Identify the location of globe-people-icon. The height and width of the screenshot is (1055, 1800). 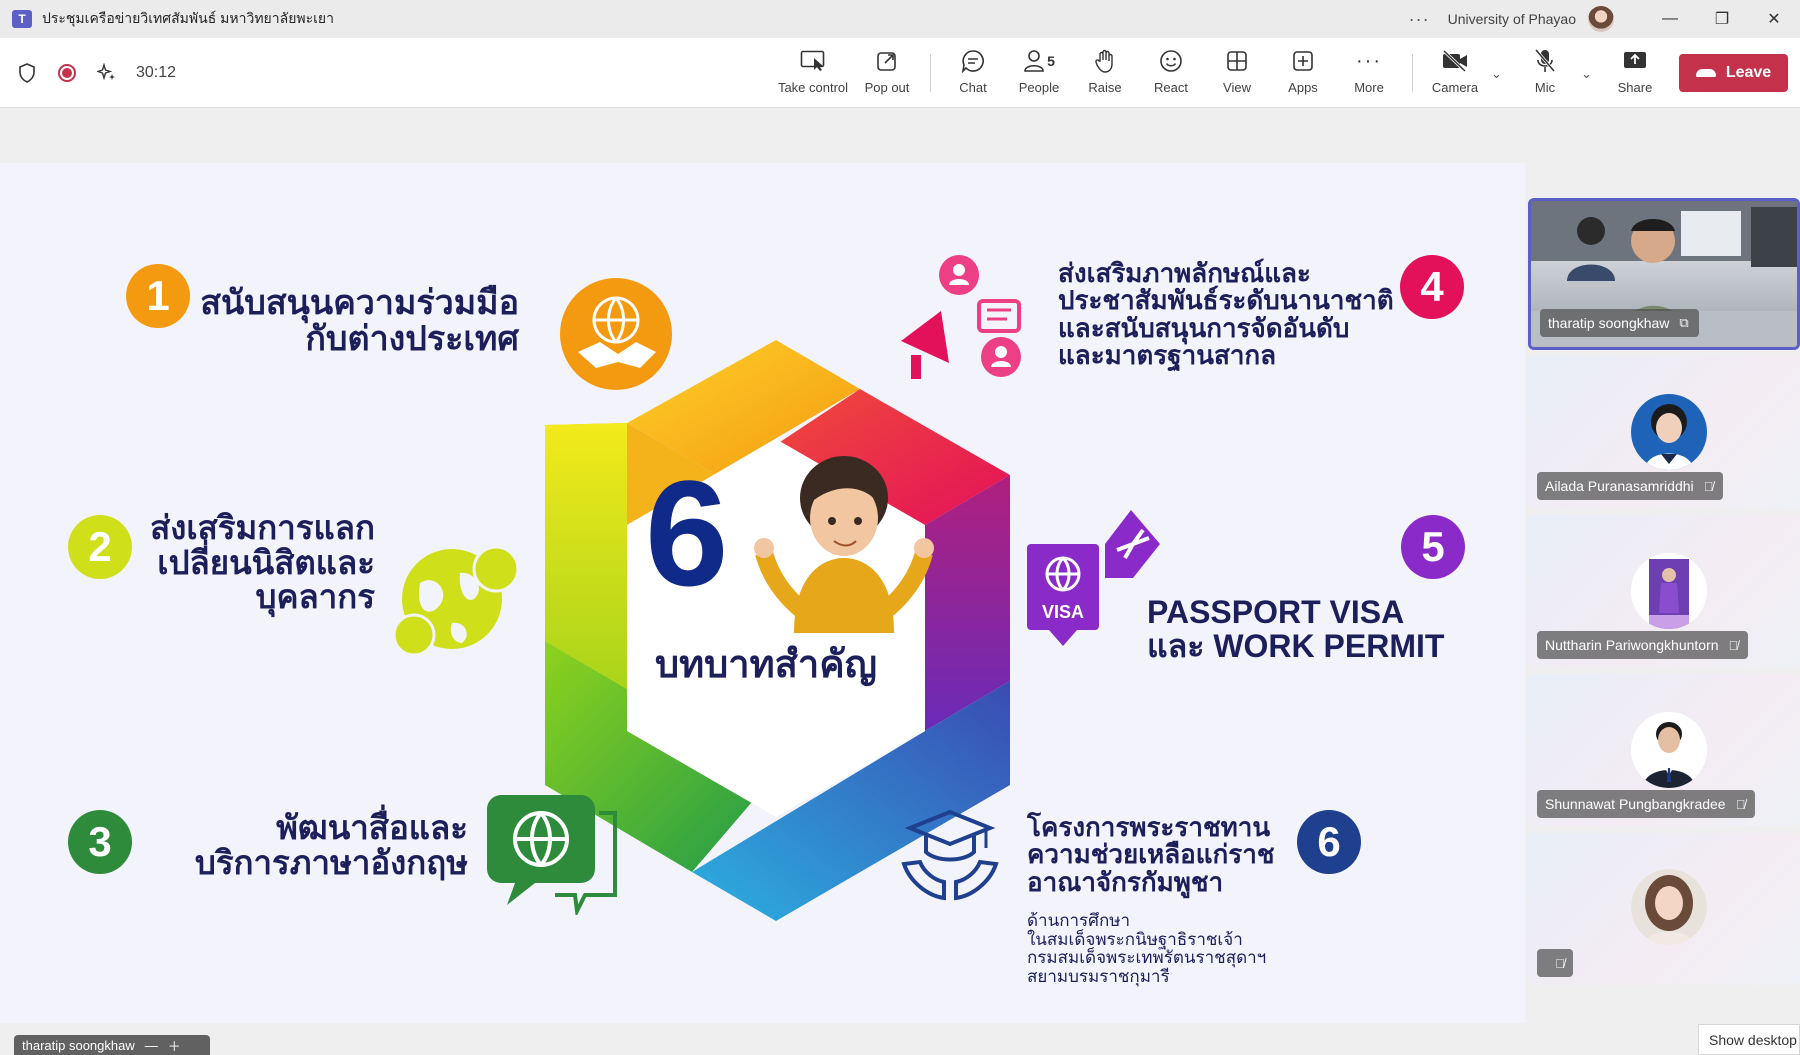
(456, 601).